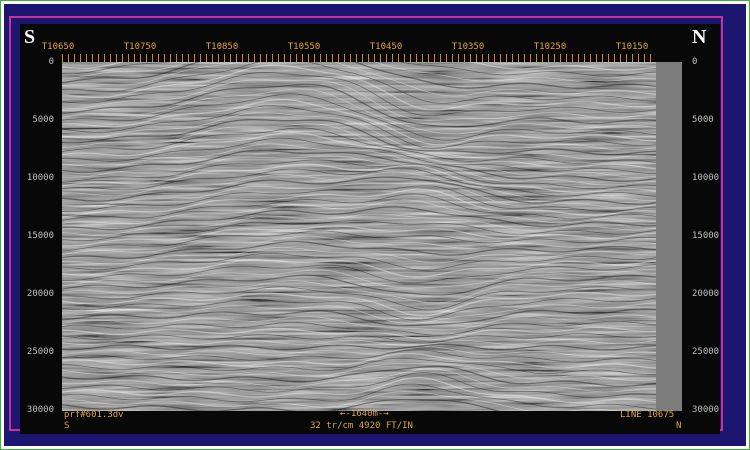  What do you see at coordinates (364, 414) in the screenshot?
I see `scale-bar-label: ←-1640m-→` at bounding box center [364, 414].